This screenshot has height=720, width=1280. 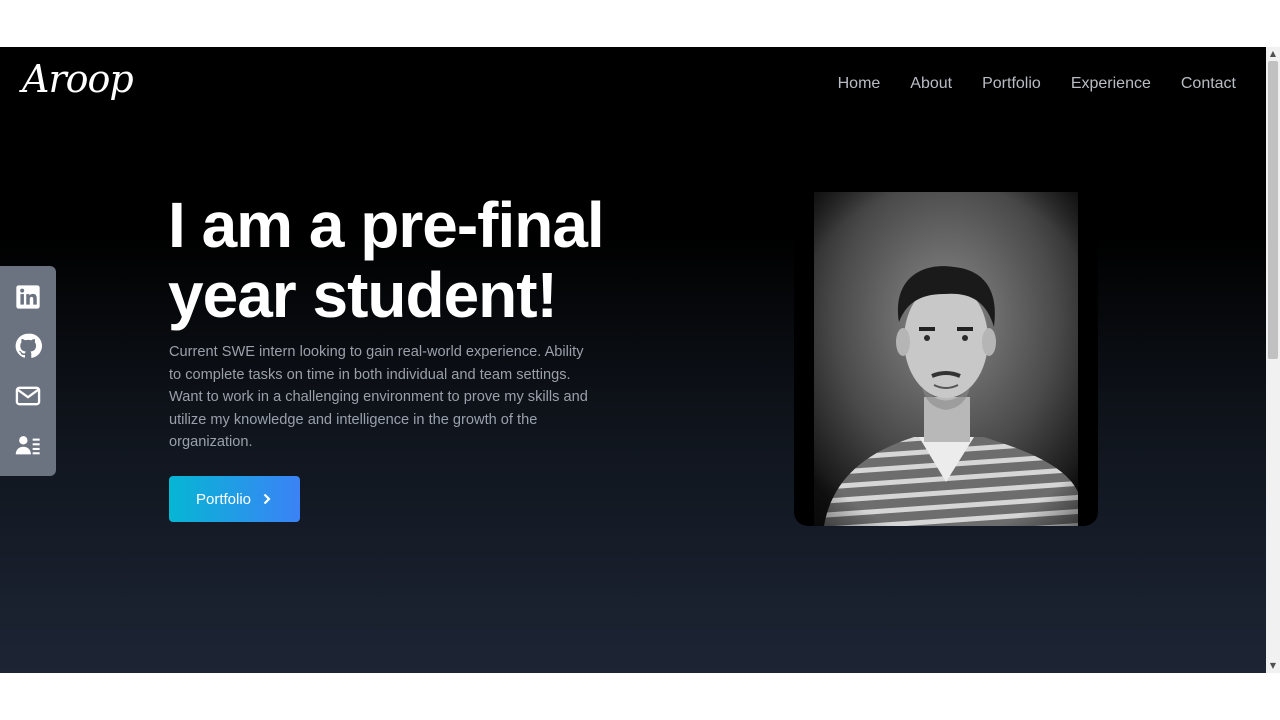 I want to click on logo: Aroop, so click(x=78, y=79).